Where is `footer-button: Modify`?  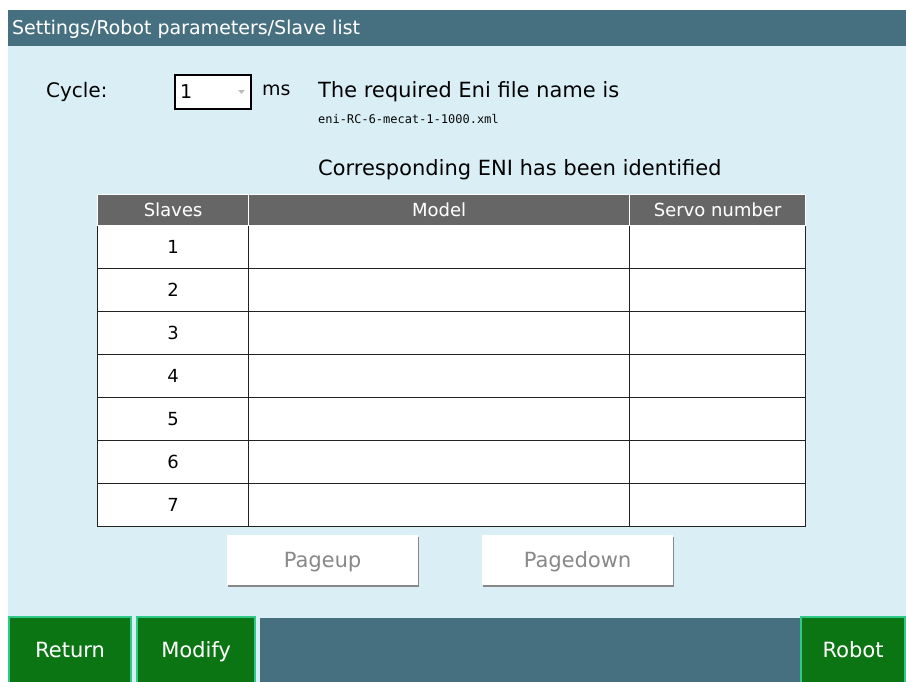
footer-button: Modify is located at coordinates (196, 649).